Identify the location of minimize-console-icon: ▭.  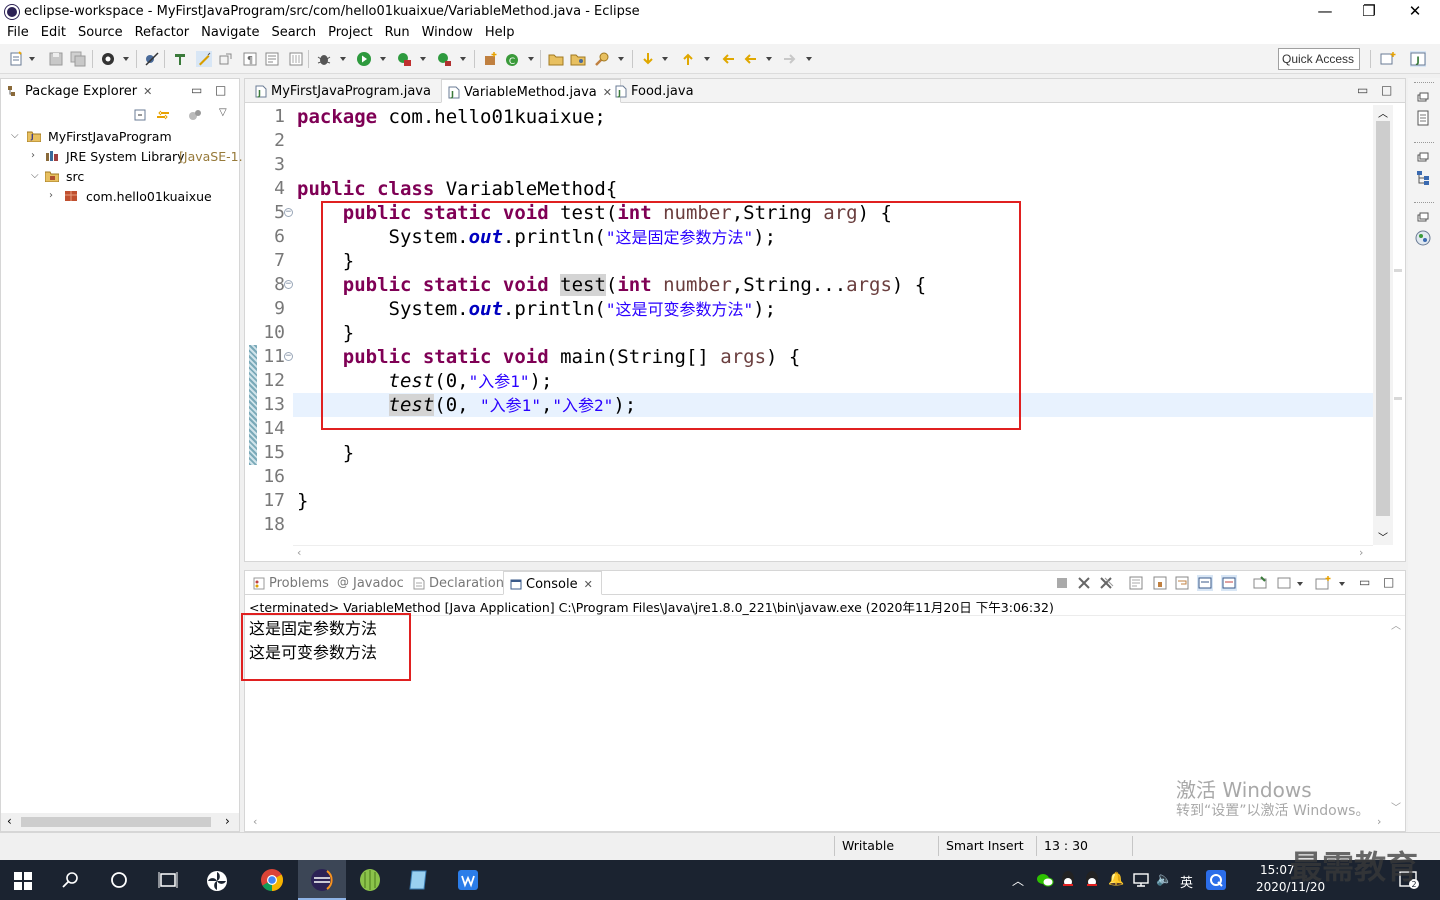
(1364, 582).